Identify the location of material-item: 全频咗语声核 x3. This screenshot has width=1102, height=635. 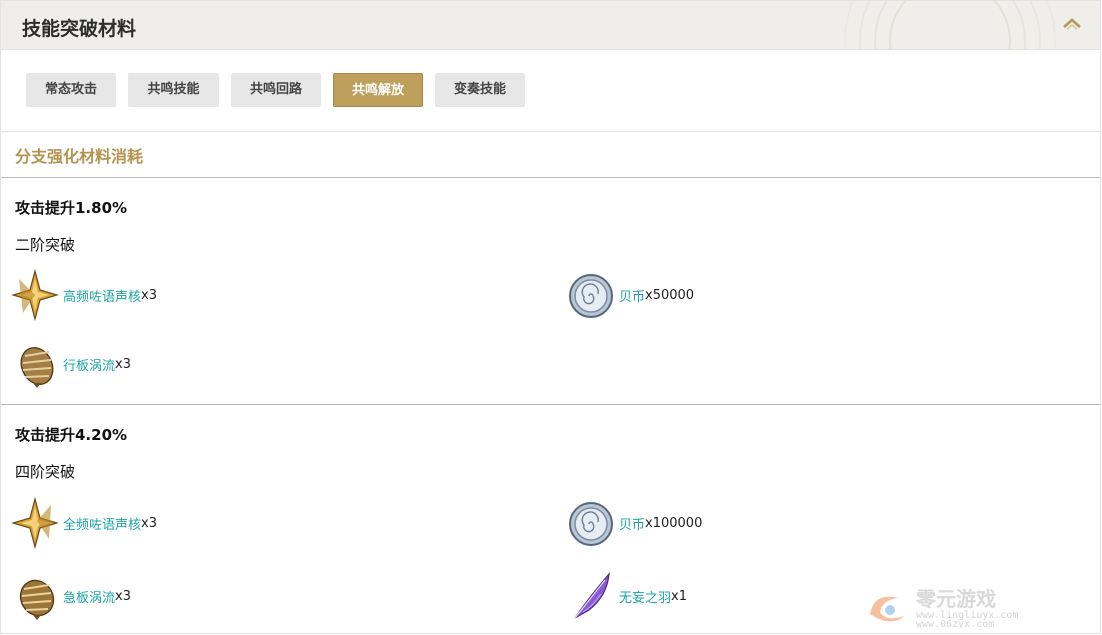
(84, 523).